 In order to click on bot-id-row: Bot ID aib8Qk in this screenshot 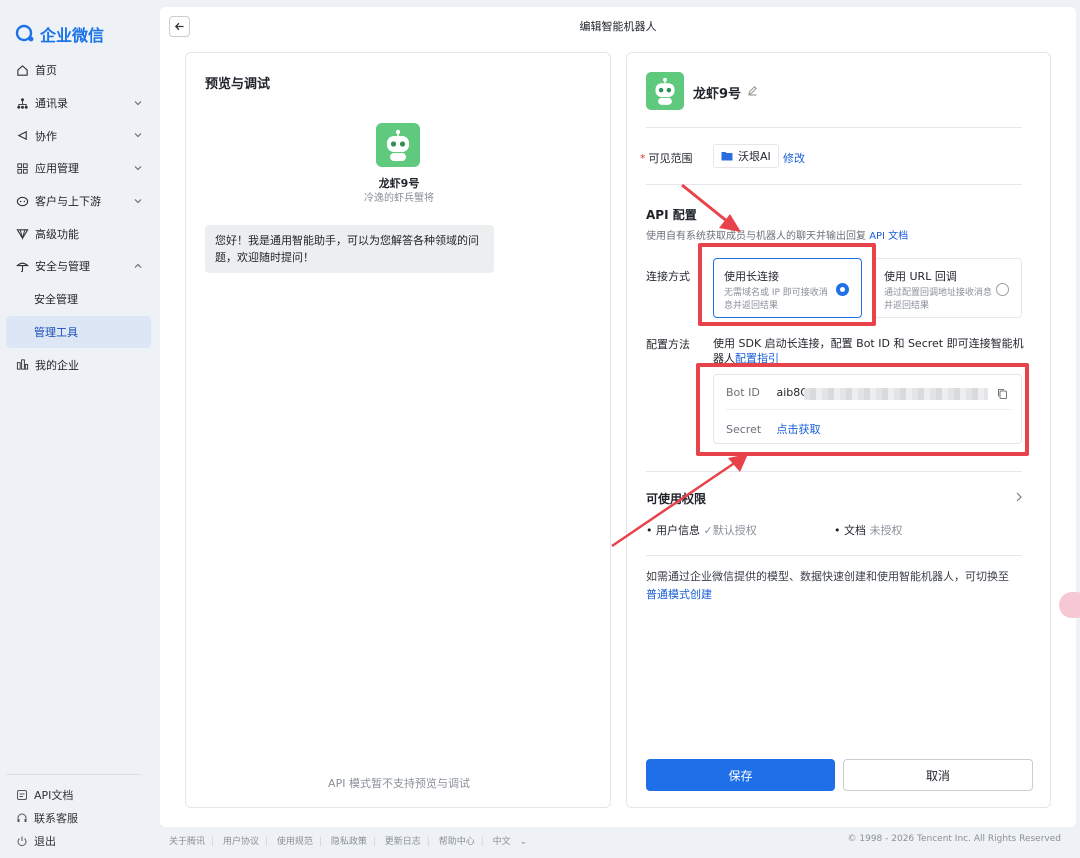, I will do `click(770, 392)`.